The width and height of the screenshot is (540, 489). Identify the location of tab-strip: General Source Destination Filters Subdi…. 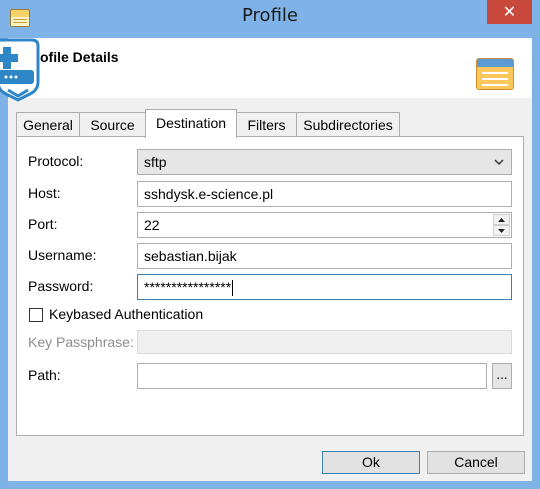
(270, 123).